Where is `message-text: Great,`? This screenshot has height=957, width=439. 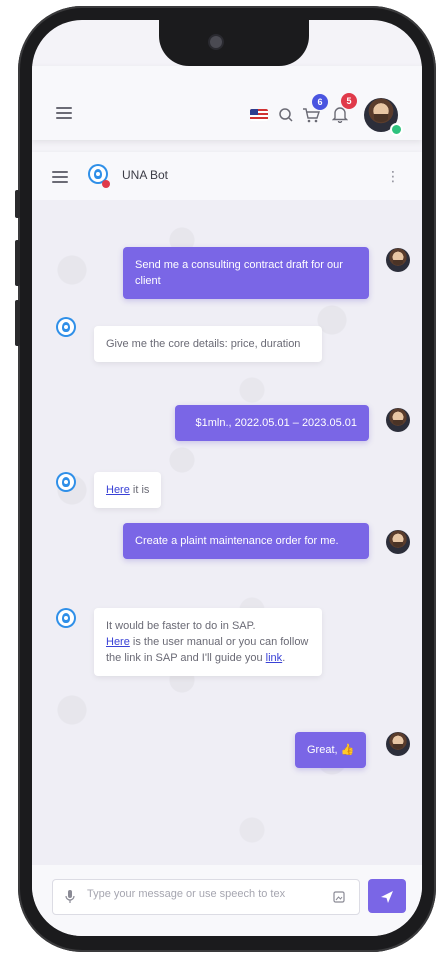 message-text: Great, is located at coordinates (322, 750).